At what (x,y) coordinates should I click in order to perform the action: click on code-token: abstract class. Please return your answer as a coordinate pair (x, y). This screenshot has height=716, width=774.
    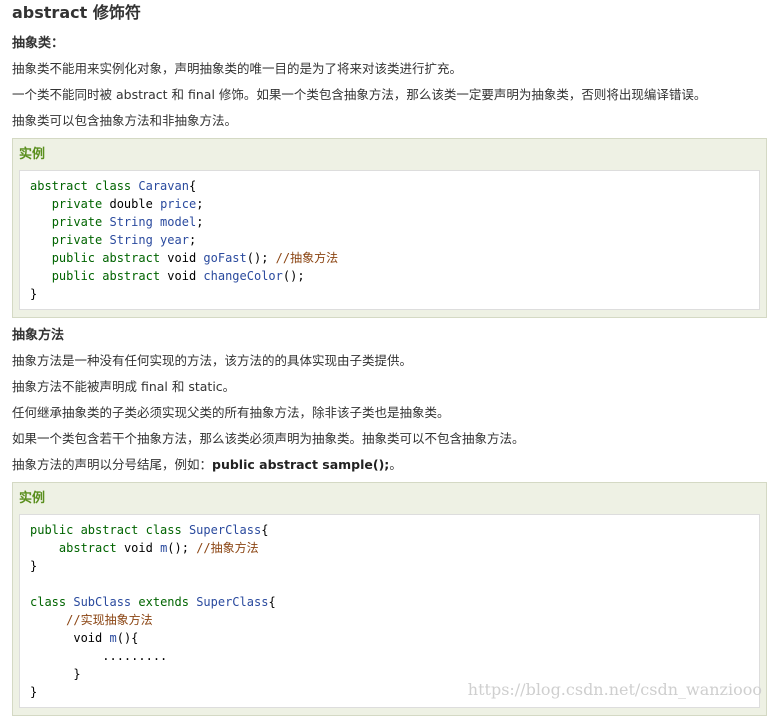
    Looking at the image, I should click on (84, 186).